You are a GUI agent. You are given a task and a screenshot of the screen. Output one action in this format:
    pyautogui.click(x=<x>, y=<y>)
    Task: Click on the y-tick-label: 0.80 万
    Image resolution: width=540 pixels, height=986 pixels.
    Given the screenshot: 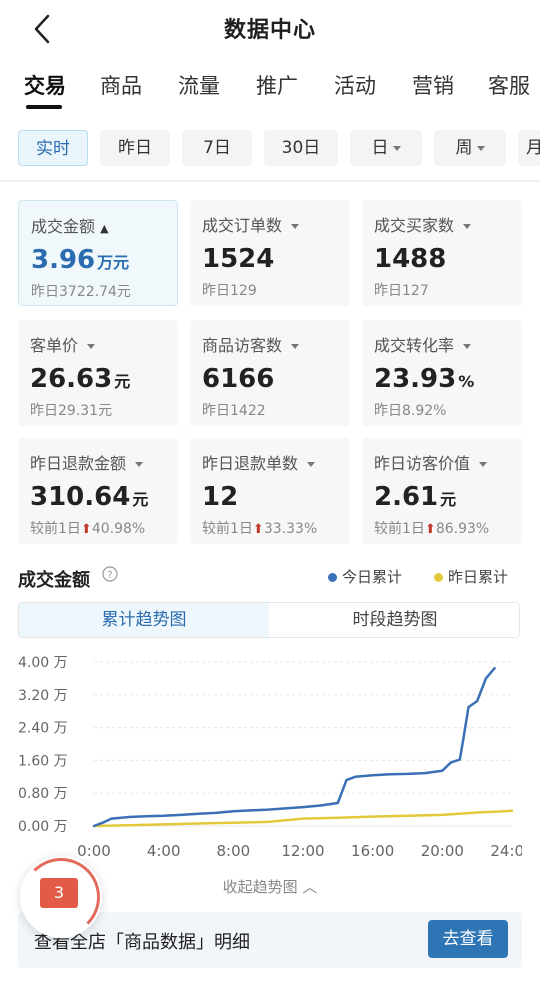 What is the action you would take?
    pyautogui.click(x=43, y=794)
    